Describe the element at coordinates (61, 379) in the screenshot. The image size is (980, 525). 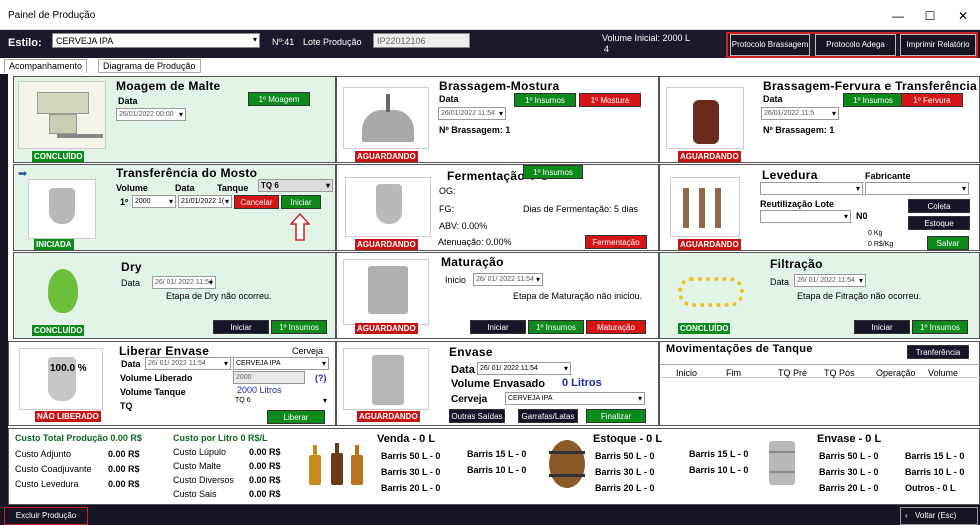
I see `tank-level-image: 100.0 %` at that location.